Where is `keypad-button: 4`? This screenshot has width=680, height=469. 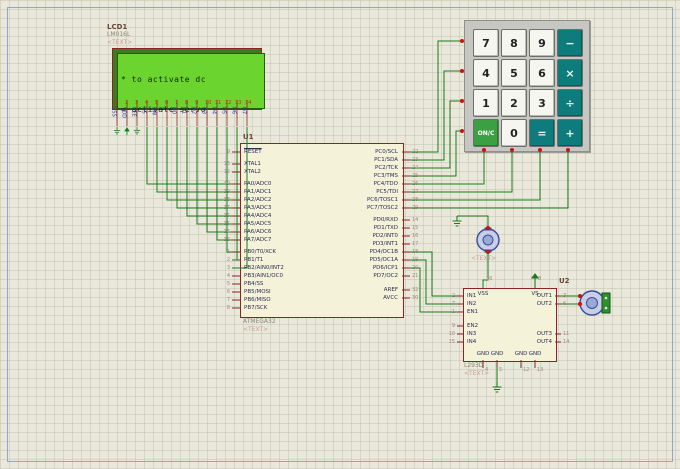
keypad-button: 4 is located at coordinates (486, 73).